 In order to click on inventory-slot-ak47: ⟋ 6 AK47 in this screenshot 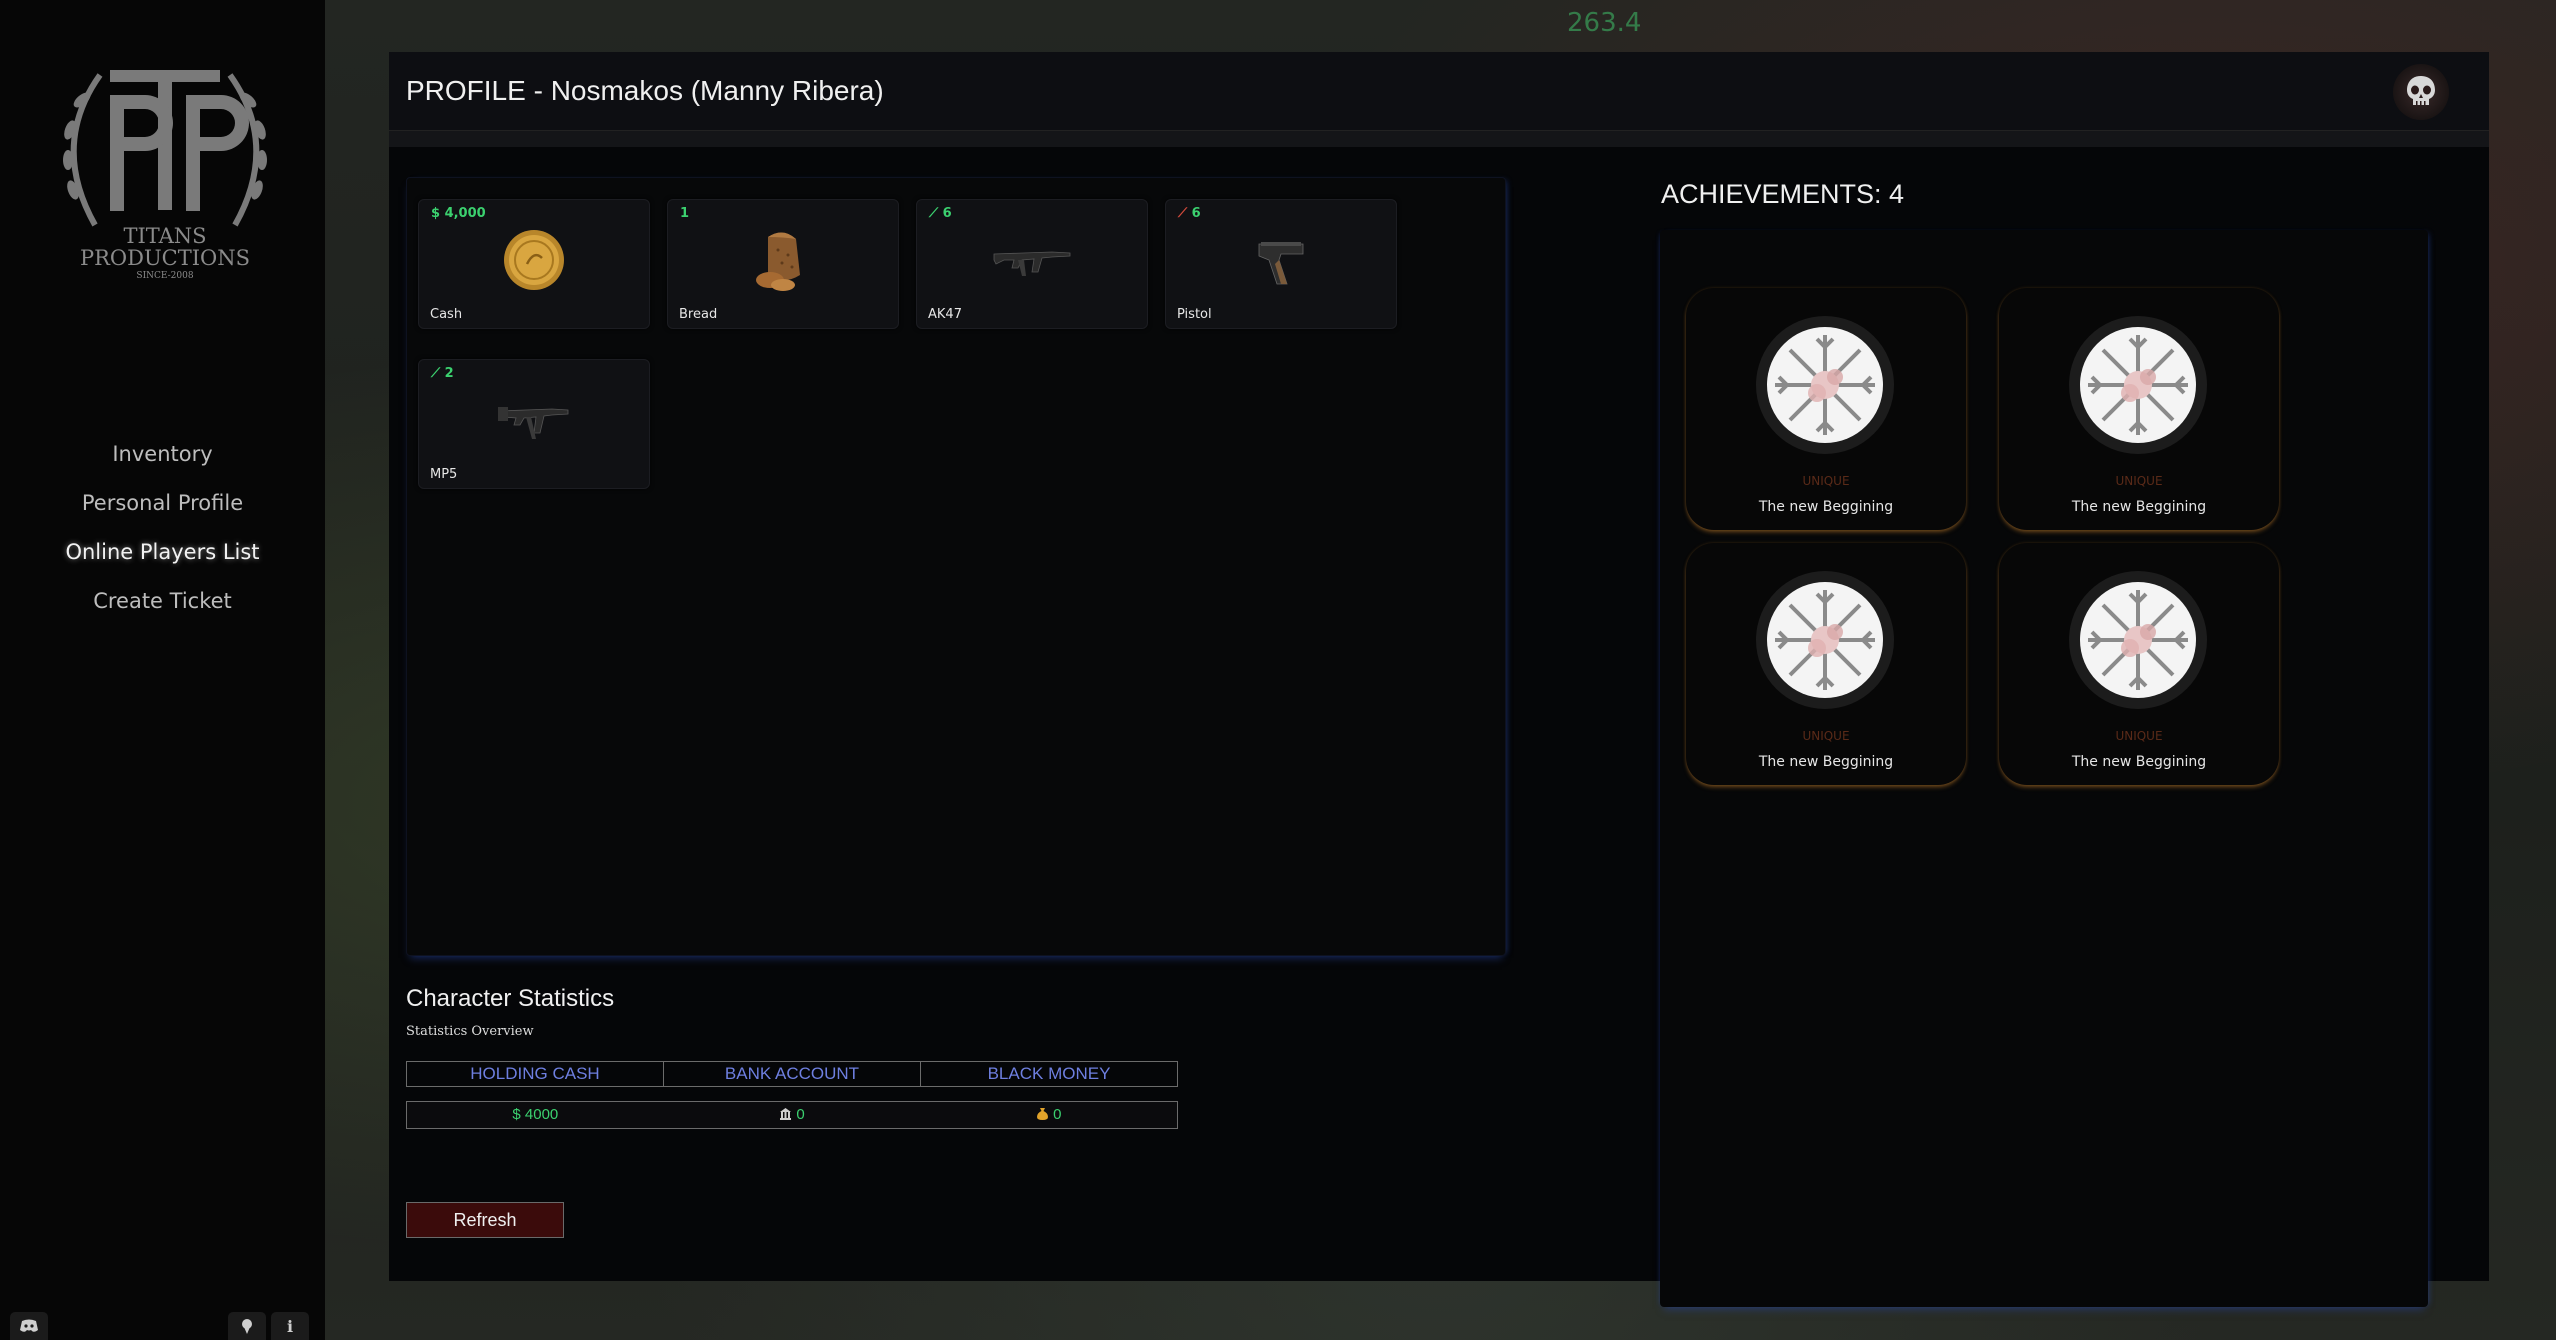, I will do `click(1032, 264)`.